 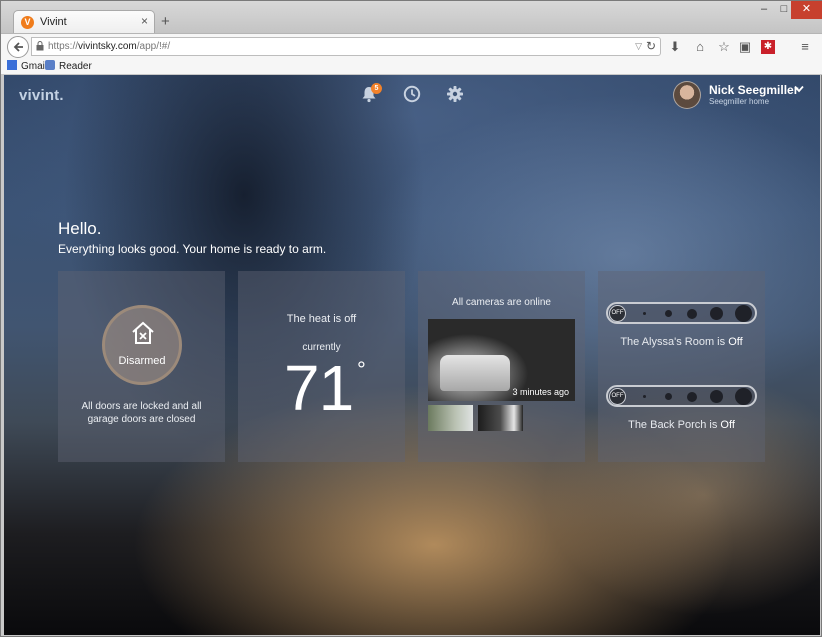 I want to click on extension-icon: ✱, so click(x=768, y=47).